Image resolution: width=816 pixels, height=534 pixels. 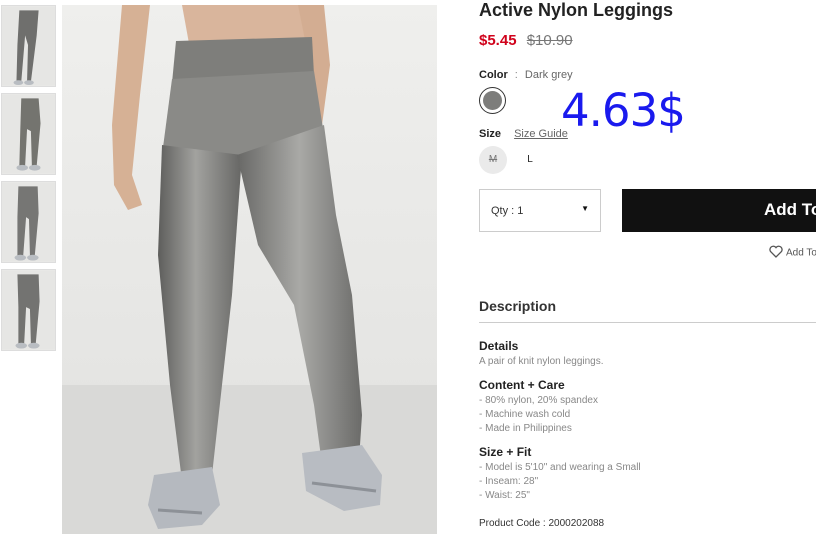 What do you see at coordinates (530, 160) in the screenshot?
I see `size-option-l: L` at bounding box center [530, 160].